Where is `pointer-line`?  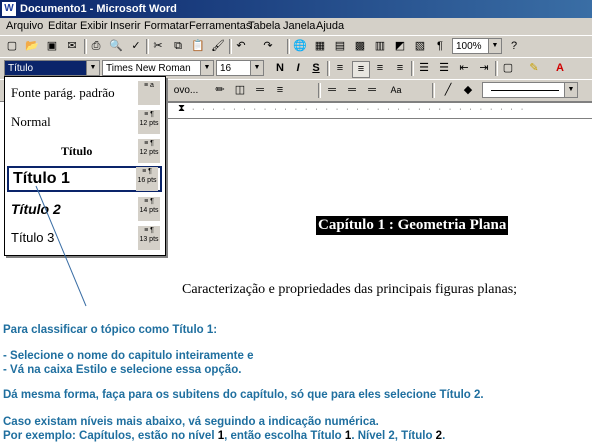
pointer-line is located at coordinates (61, 246).